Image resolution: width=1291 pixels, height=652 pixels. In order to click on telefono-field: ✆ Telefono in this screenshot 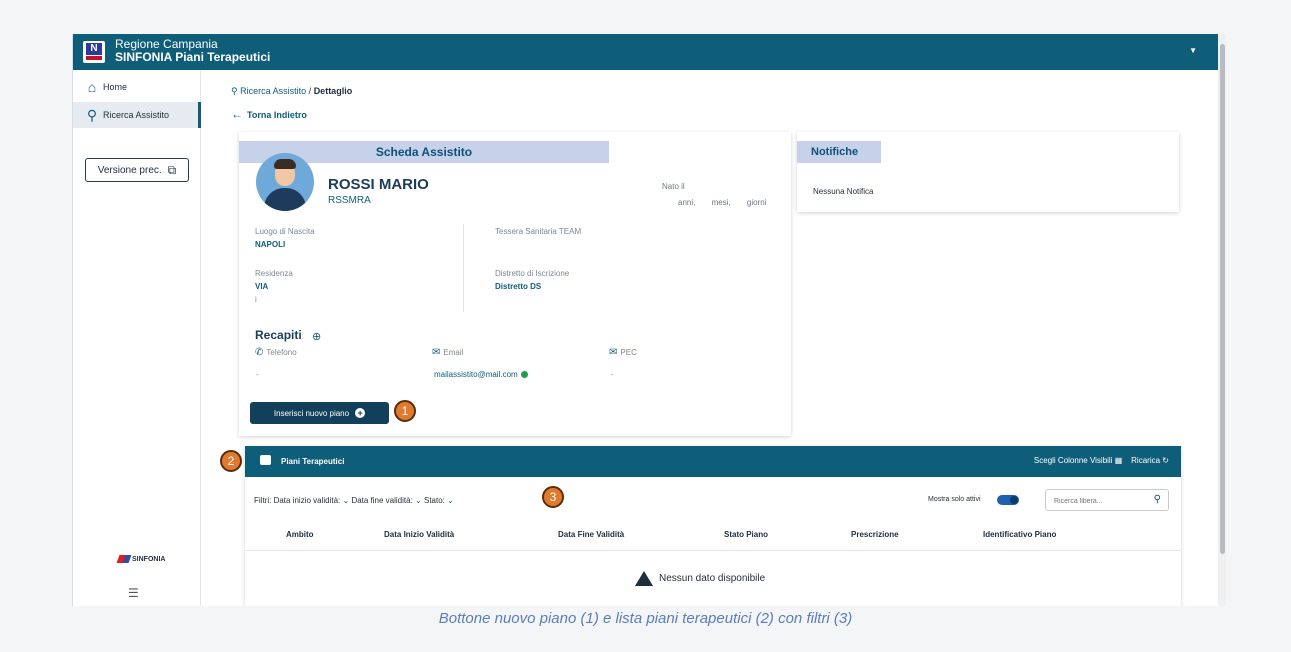, I will do `click(276, 352)`.